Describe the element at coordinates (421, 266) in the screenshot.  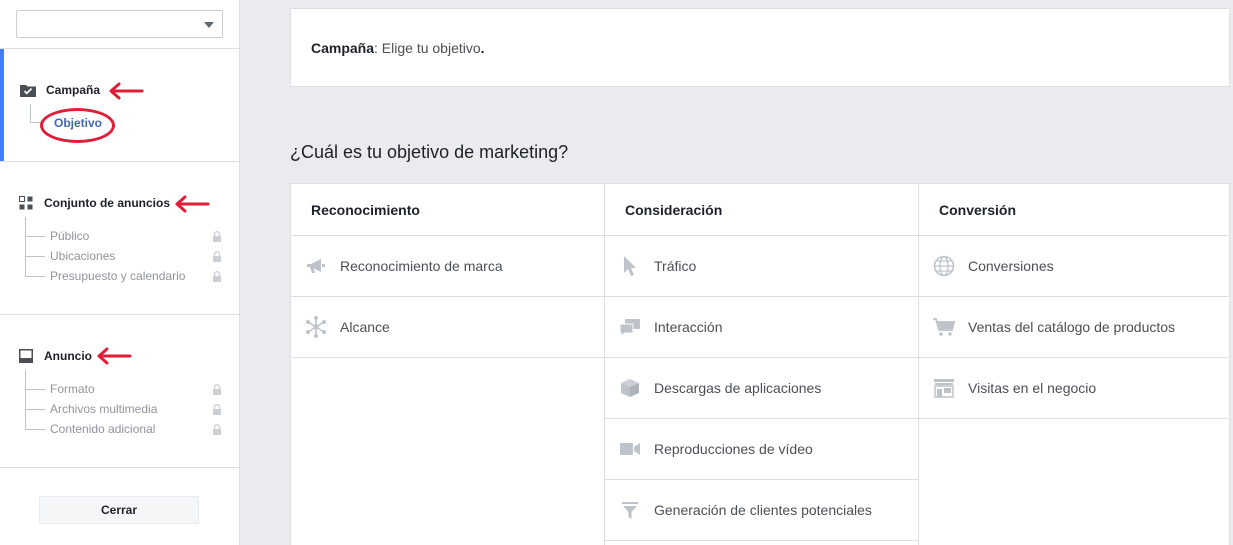
I see `objective-label: Reconocimiento de marca` at that location.